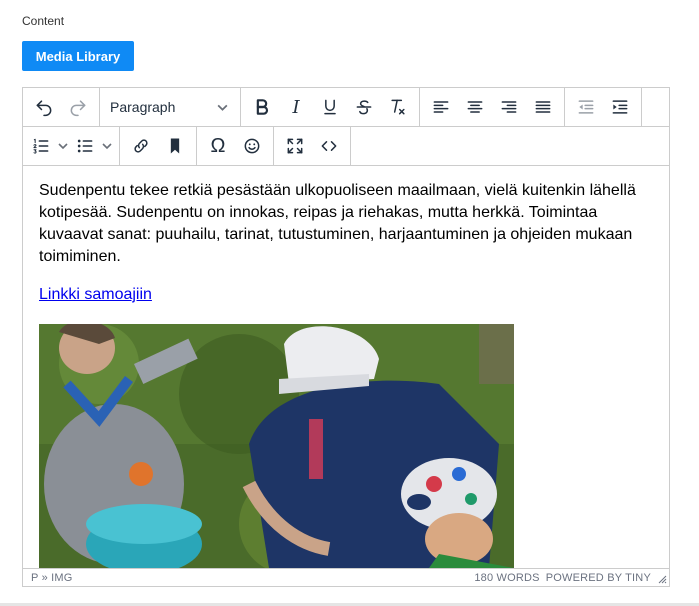 This screenshot has width=699, height=606. I want to click on align-right-button, so click(509, 107).